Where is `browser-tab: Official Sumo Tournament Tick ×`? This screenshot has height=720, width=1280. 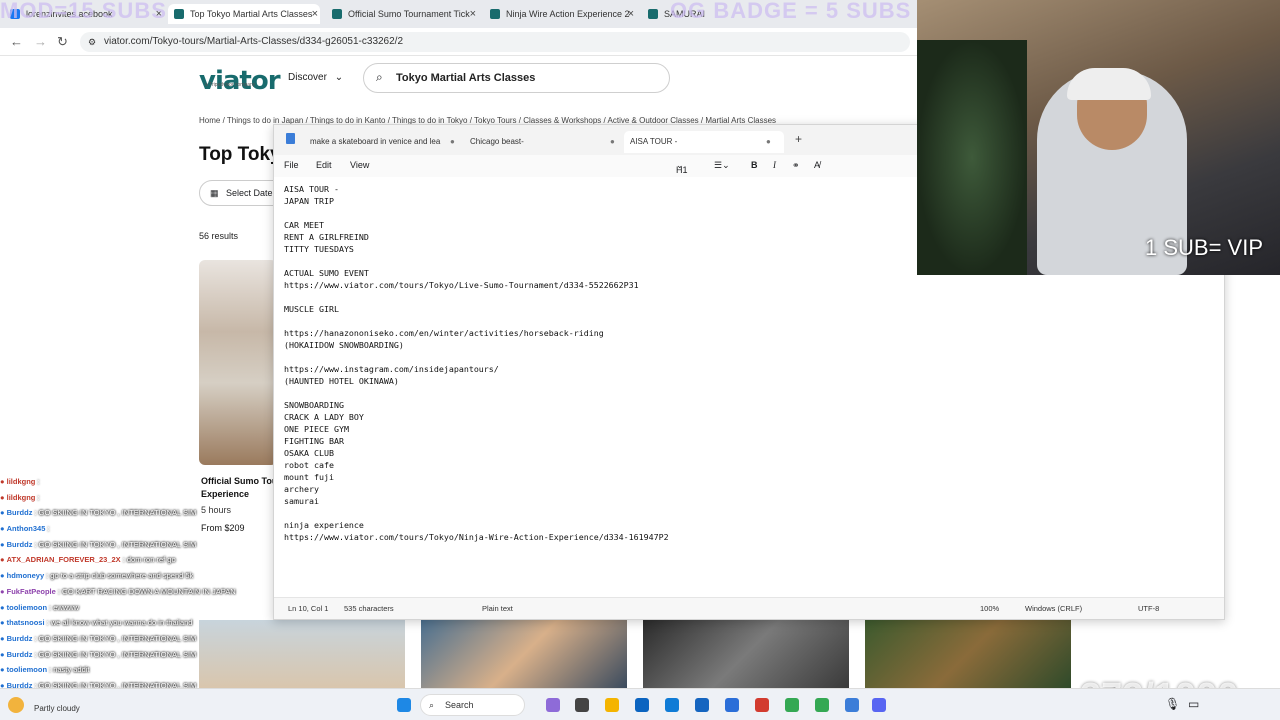
browser-tab: Official Sumo Tournament Tick × is located at coordinates (402, 14).